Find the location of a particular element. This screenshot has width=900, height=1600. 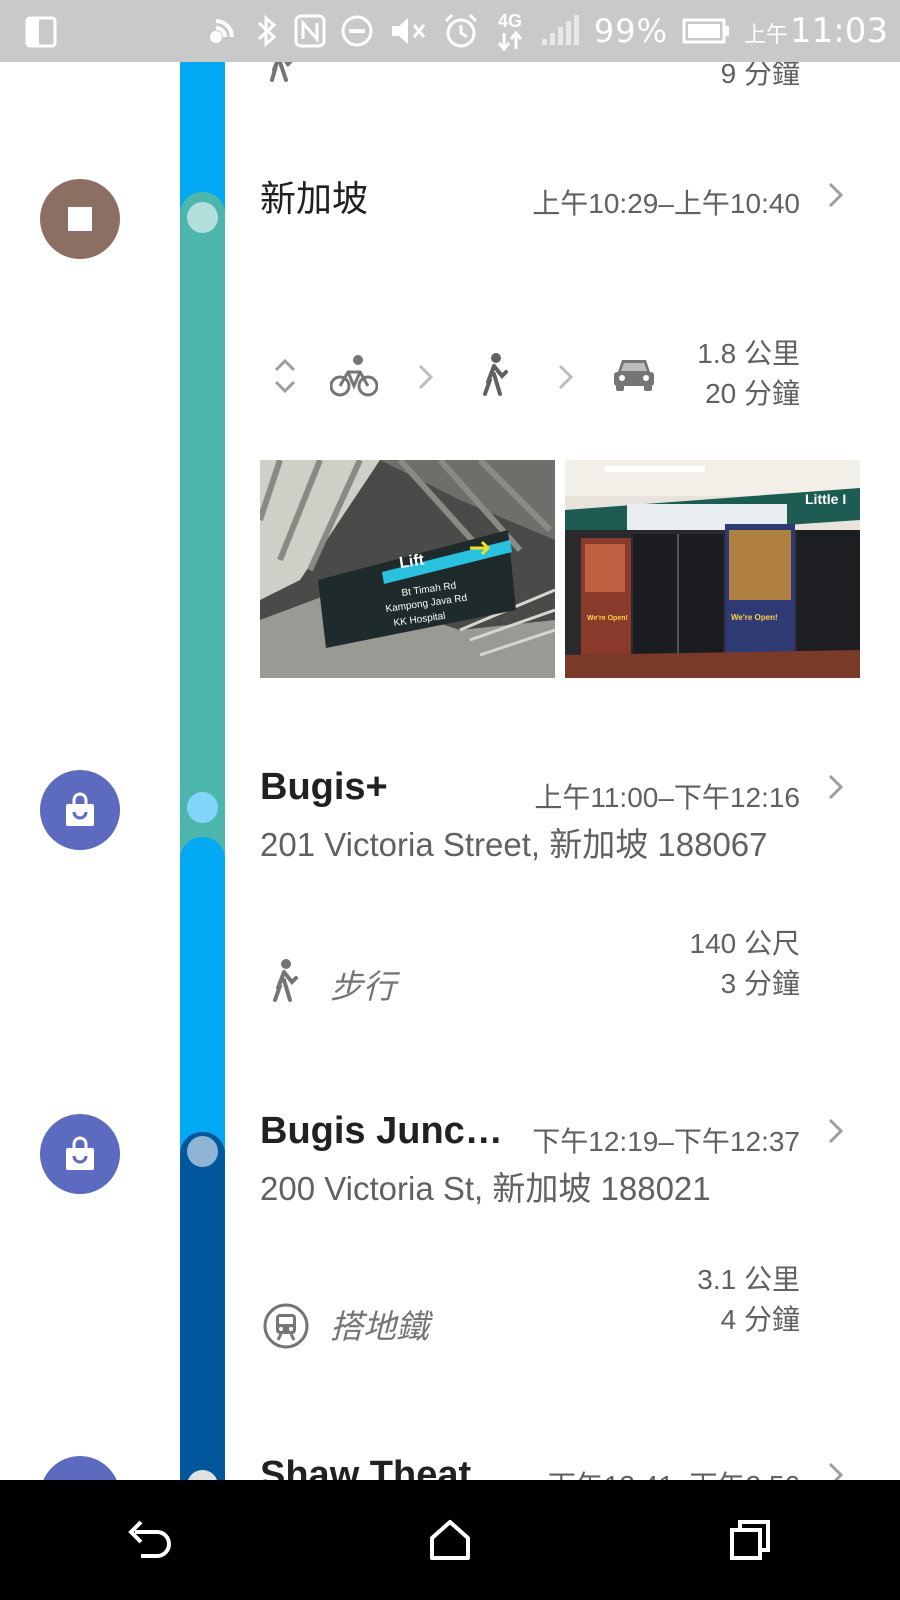

nfc-signal-icon is located at coordinates (222, 31).